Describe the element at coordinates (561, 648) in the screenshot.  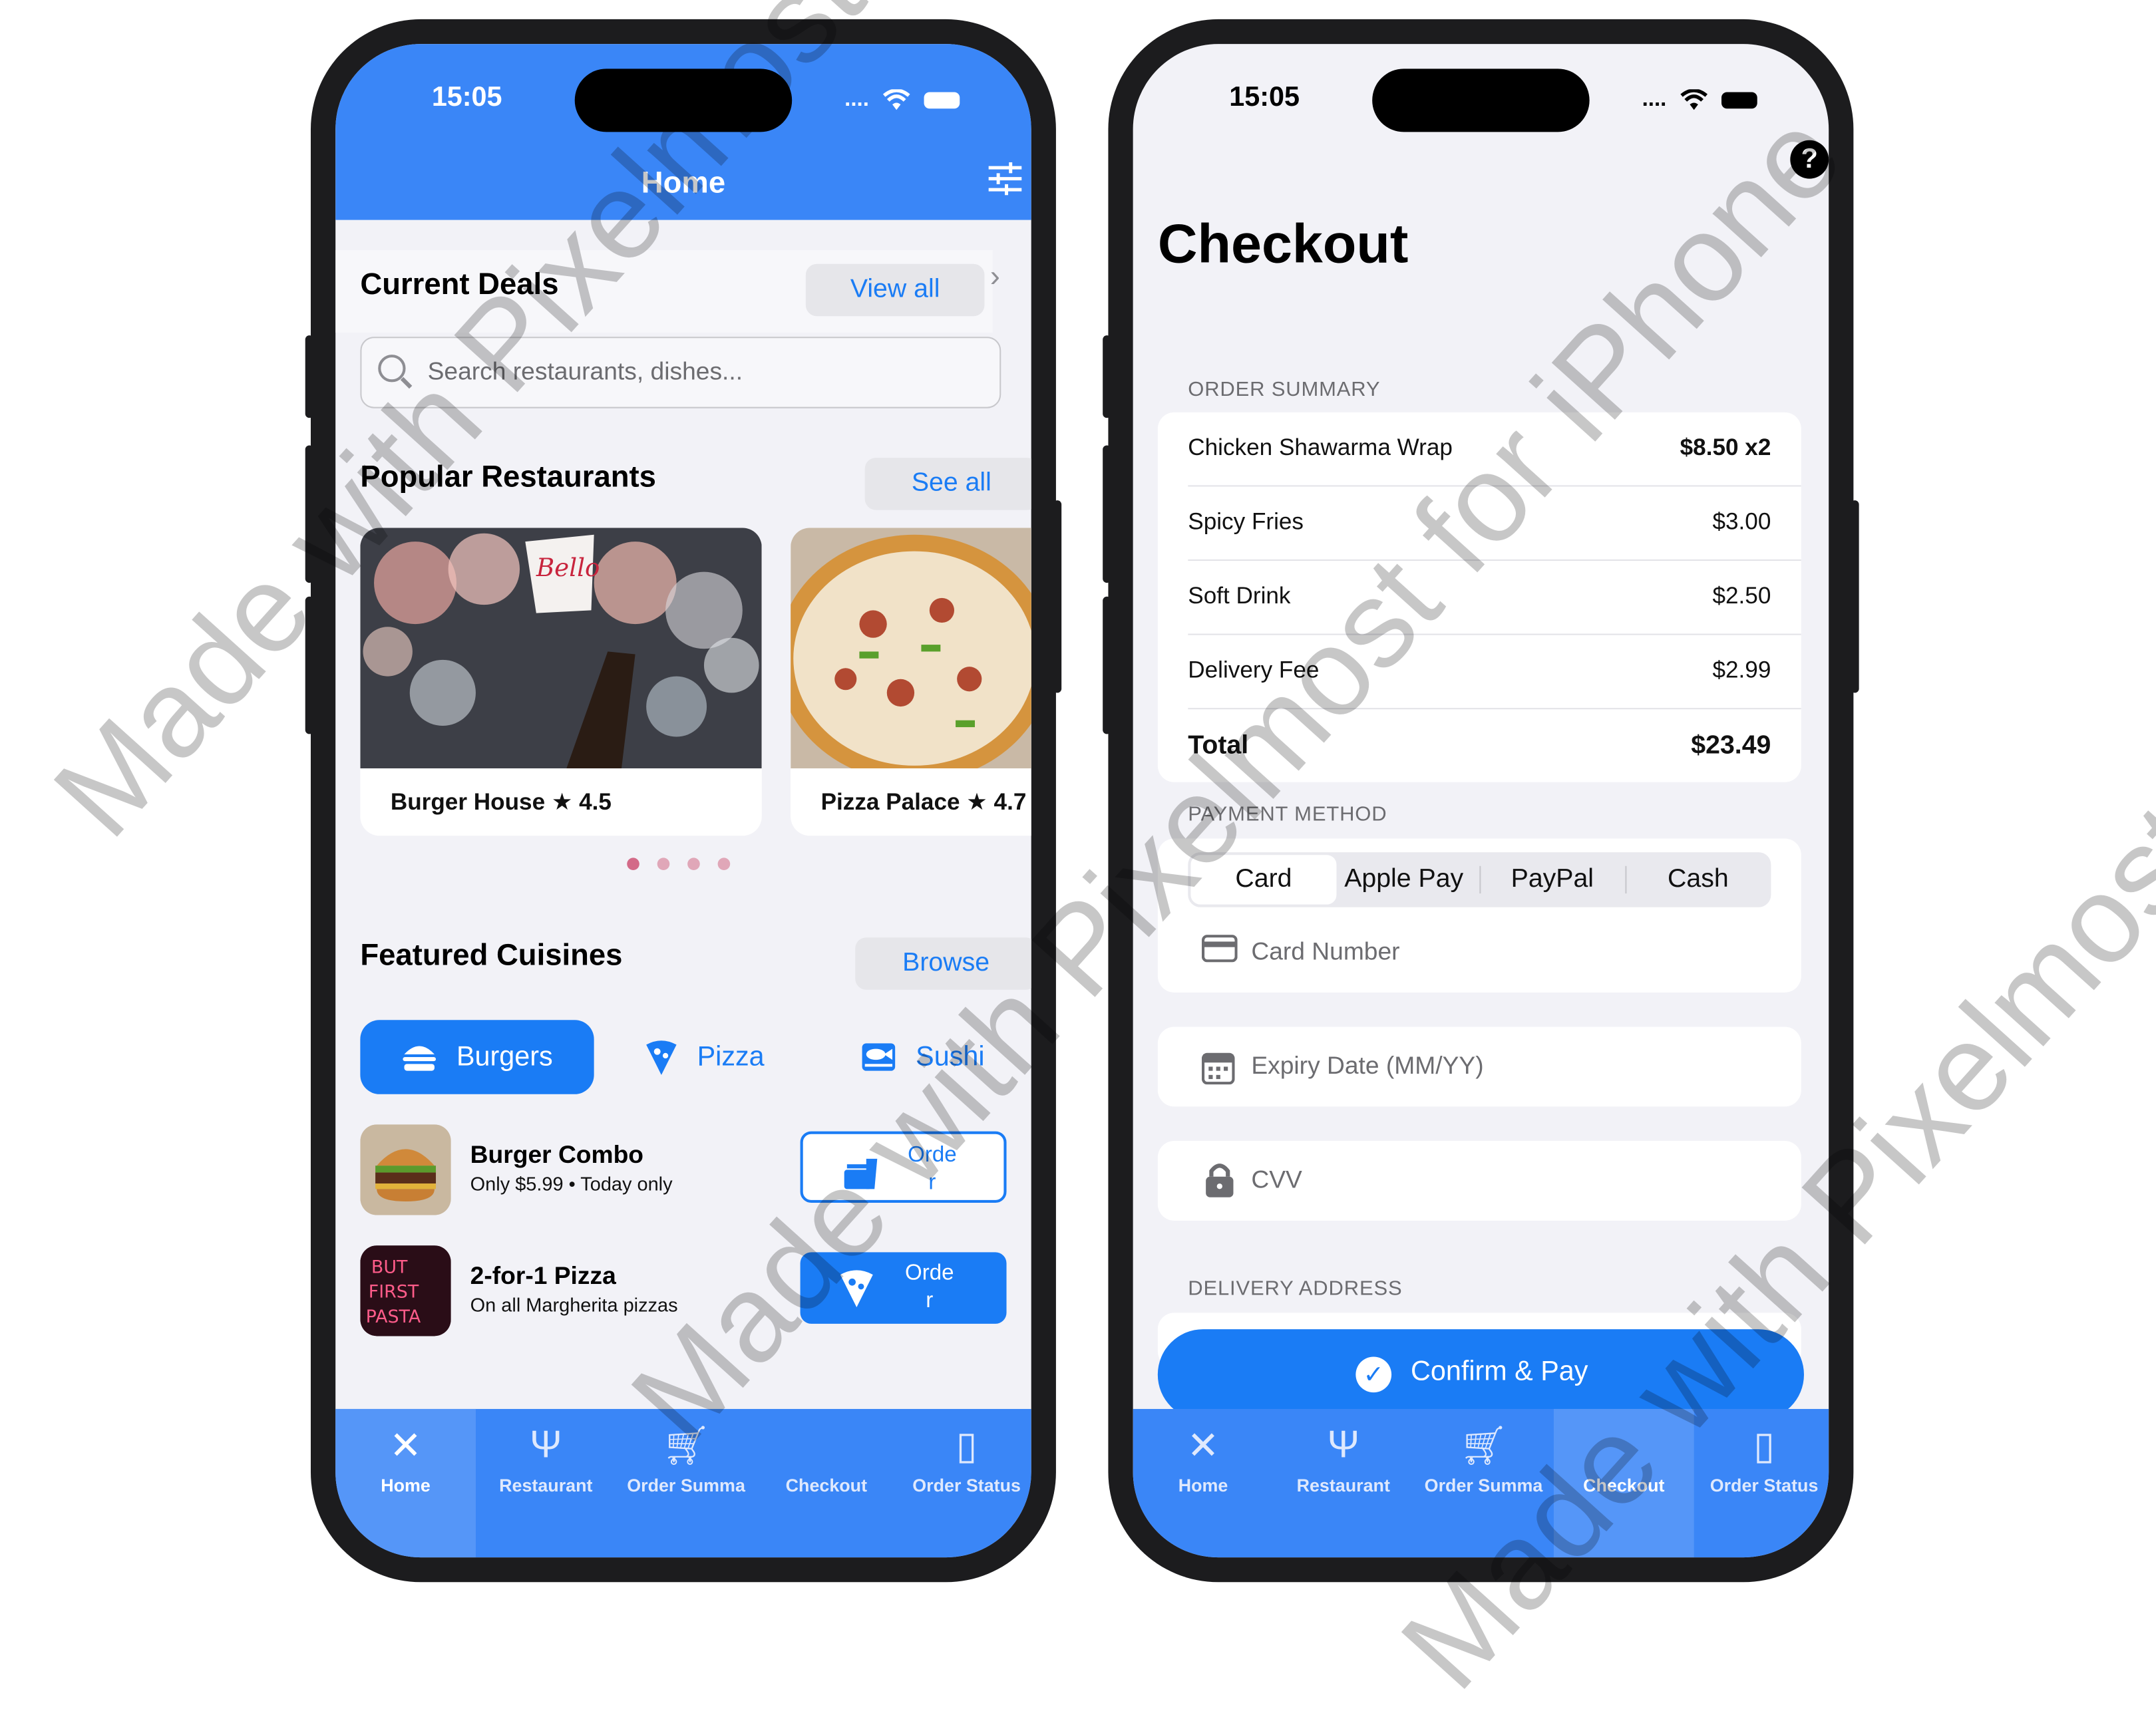
I see `burger-house-photo: Bello` at that location.